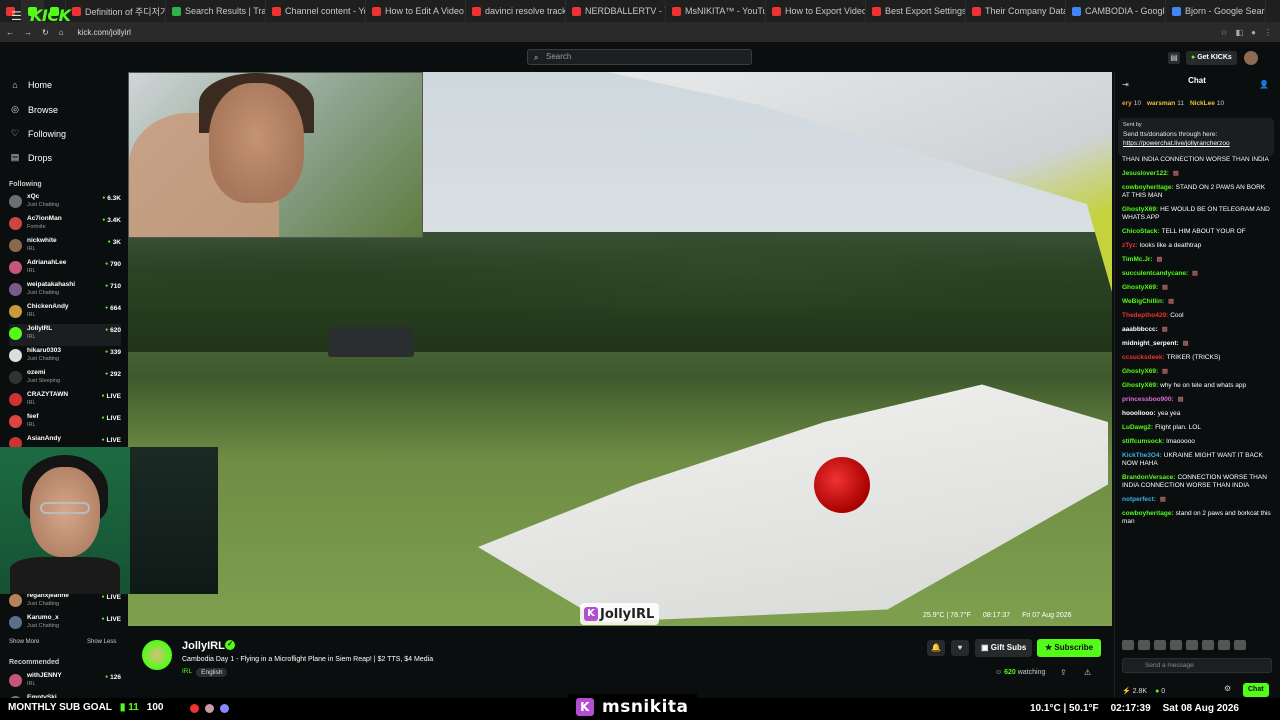  What do you see at coordinates (1256, 690) in the screenshot?
I see `send-chat-button: Chat` at bounding box center [1256, 690].